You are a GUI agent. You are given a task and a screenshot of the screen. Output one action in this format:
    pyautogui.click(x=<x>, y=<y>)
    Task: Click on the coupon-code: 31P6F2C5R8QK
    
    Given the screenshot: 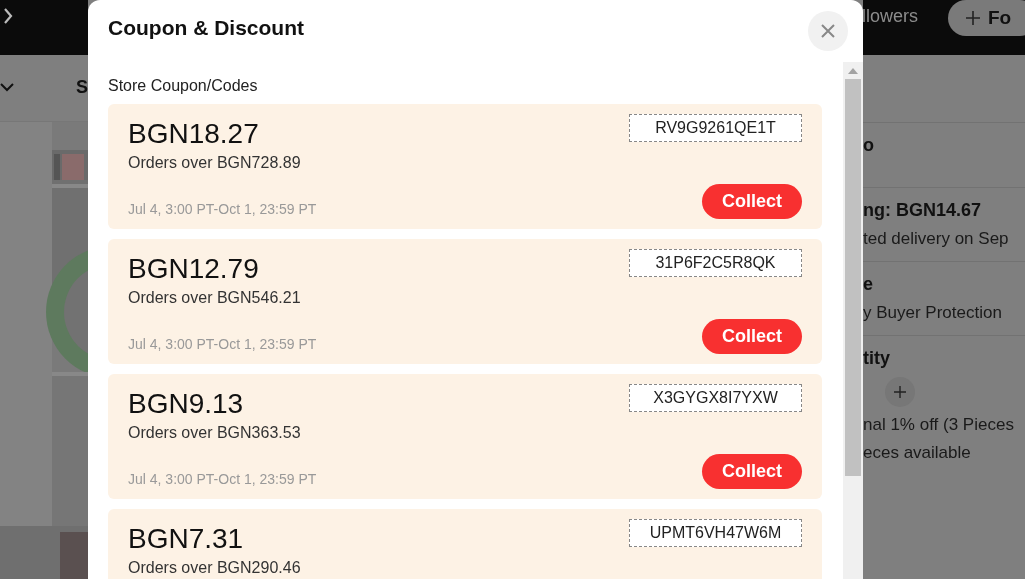 What is the action you would take?
    pyautogui.click(x=715, y=263)
    